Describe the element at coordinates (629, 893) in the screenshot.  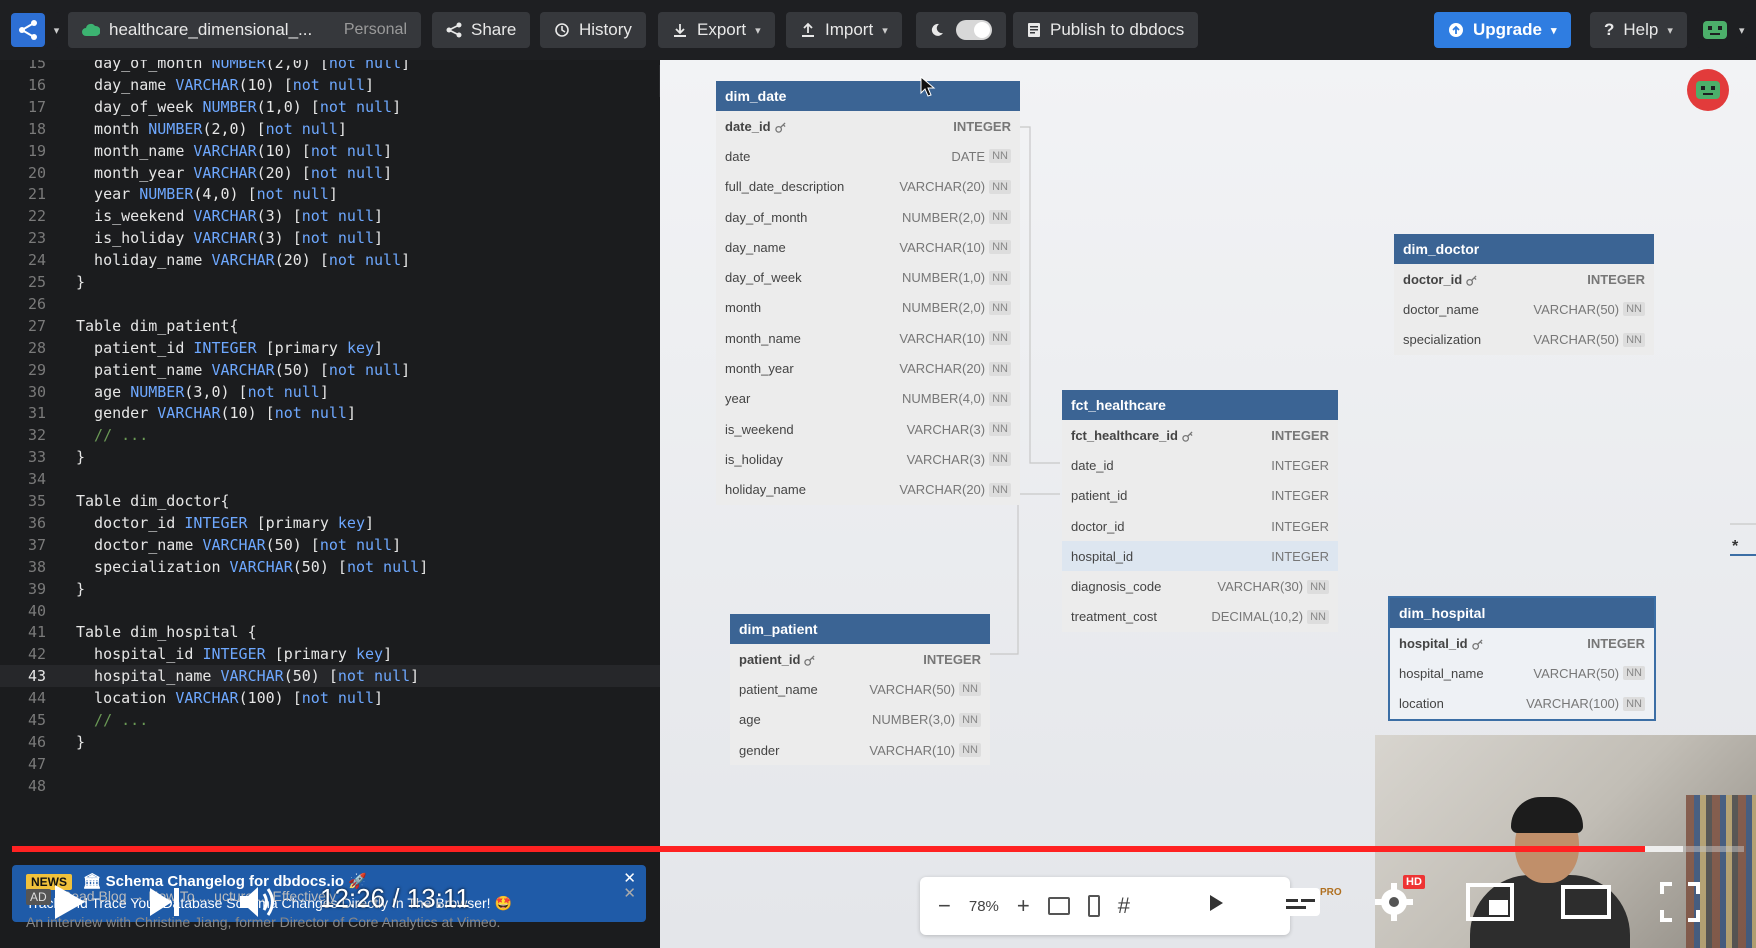
I see `close-icon: ✕` at that location.